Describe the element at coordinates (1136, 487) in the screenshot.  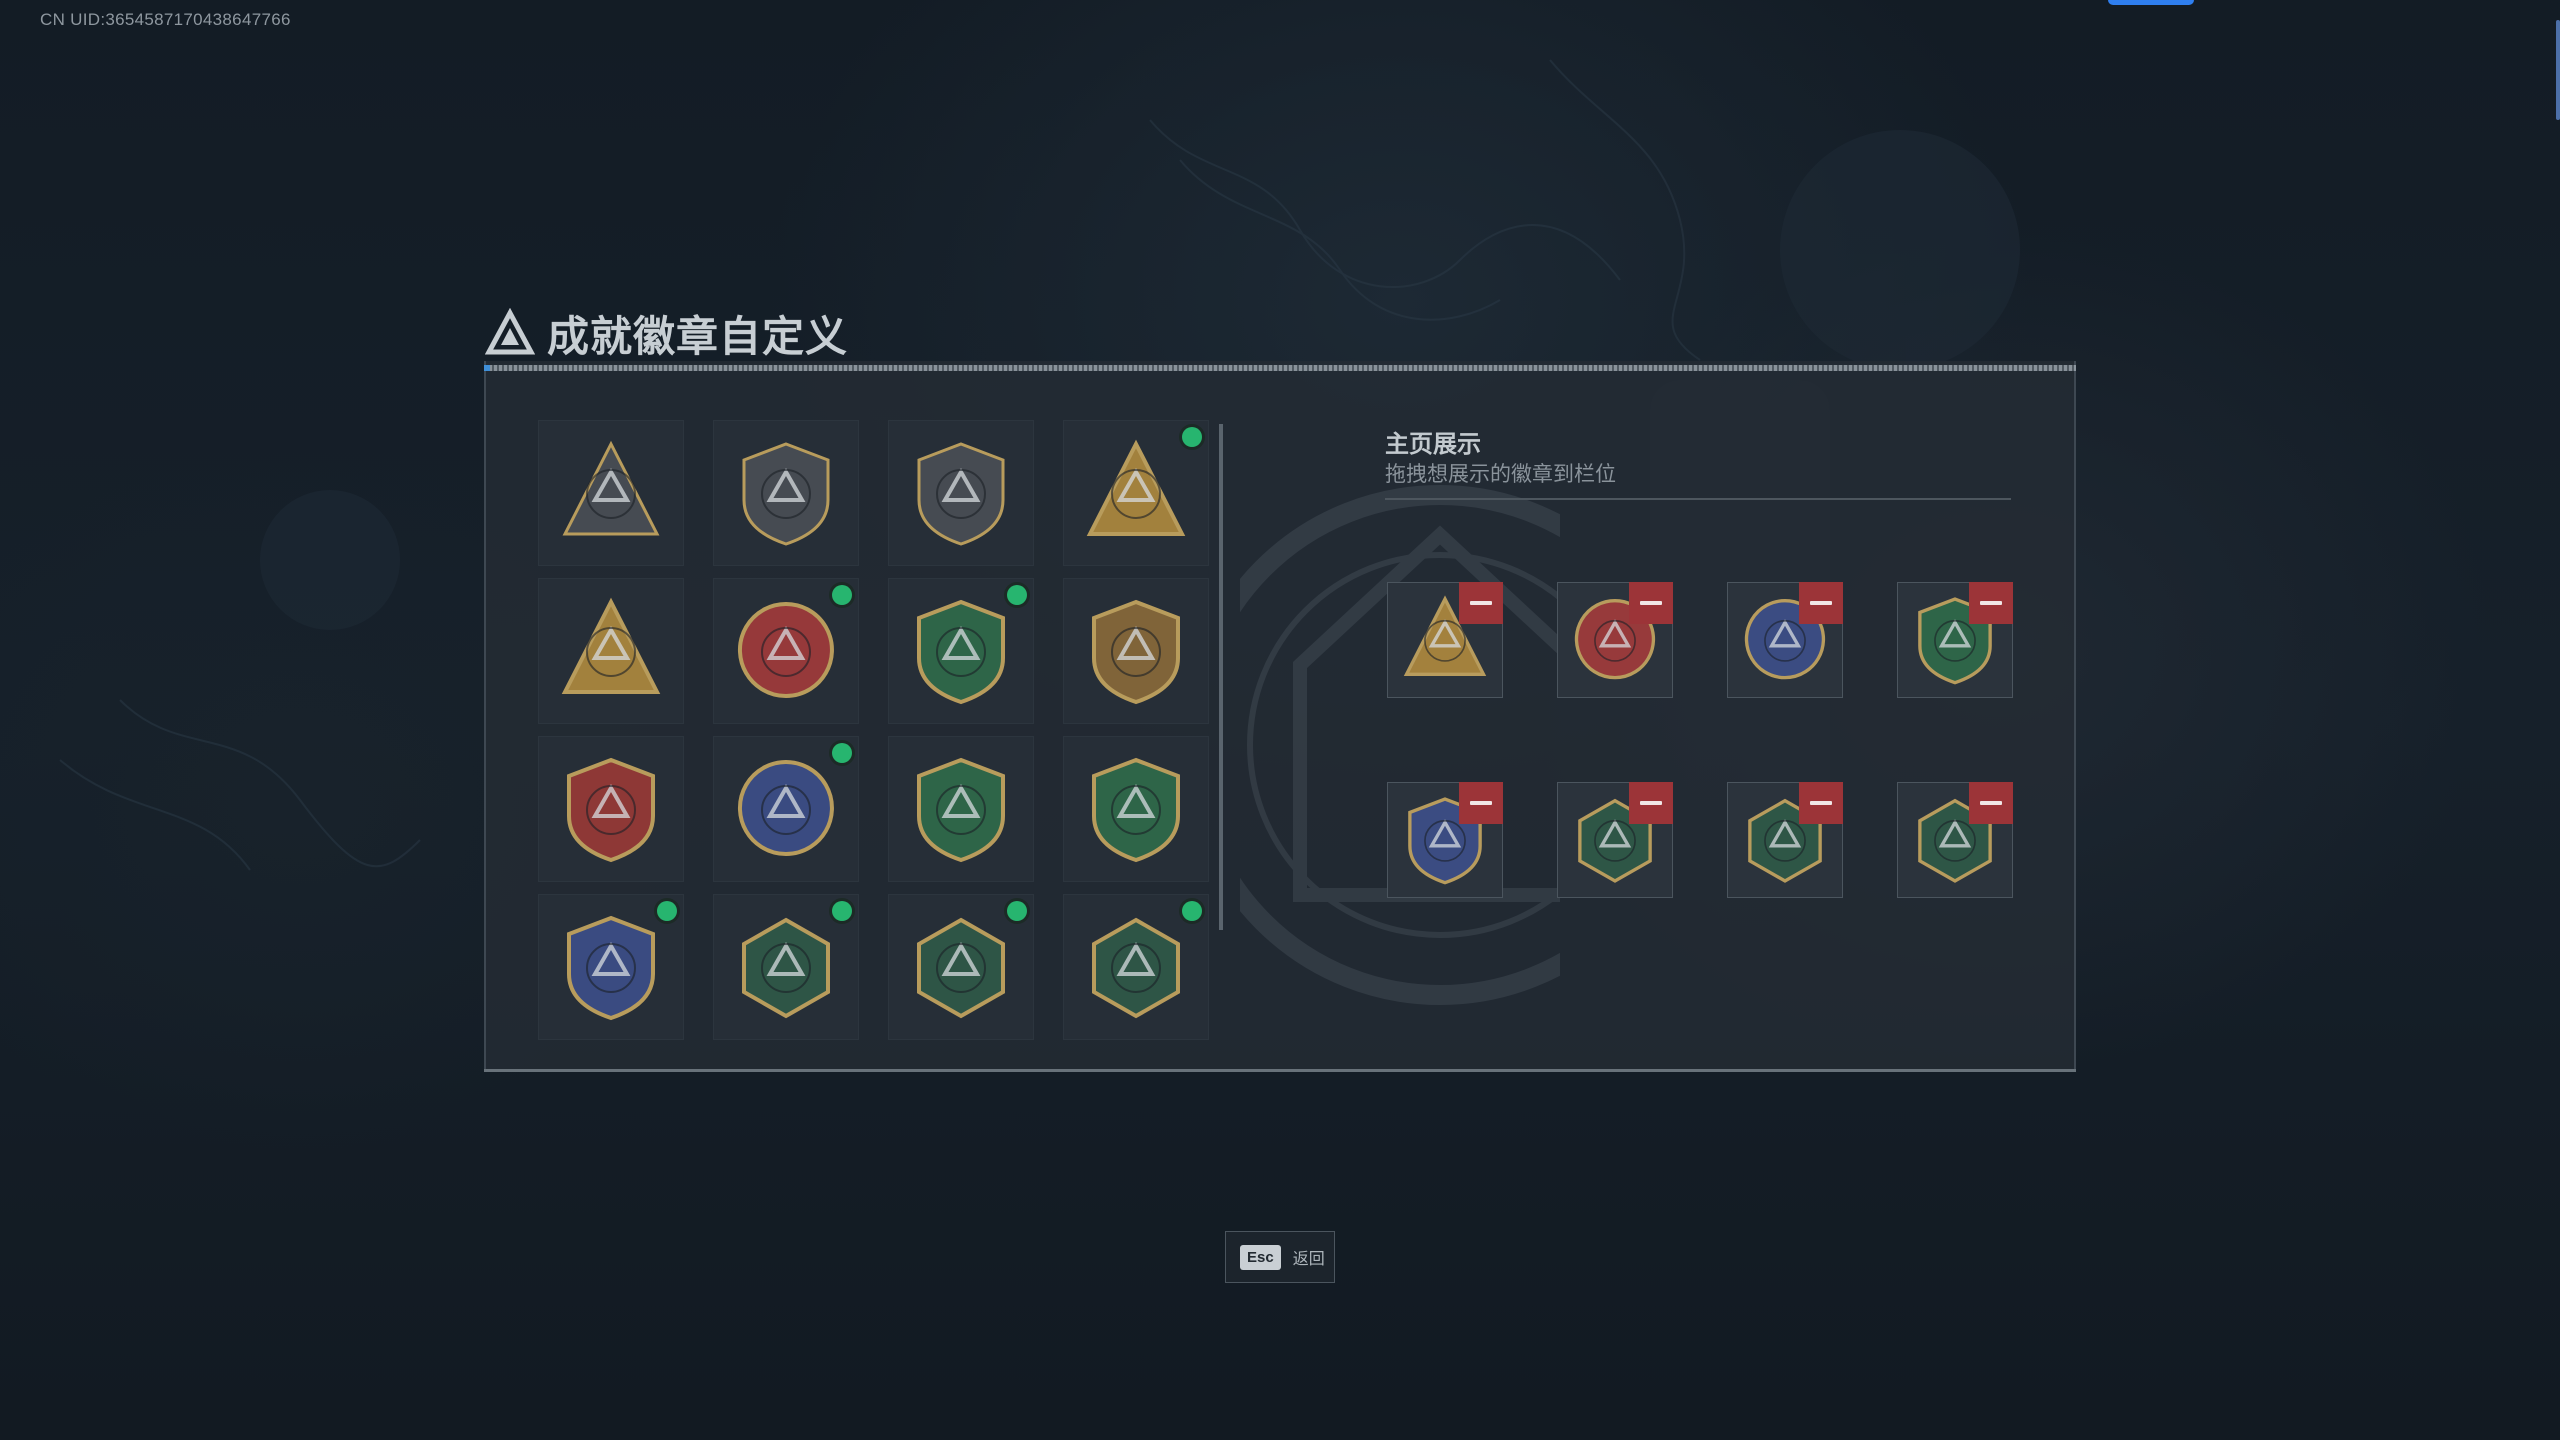
I see `s4-gold-triangle-badge-icon` at that location.